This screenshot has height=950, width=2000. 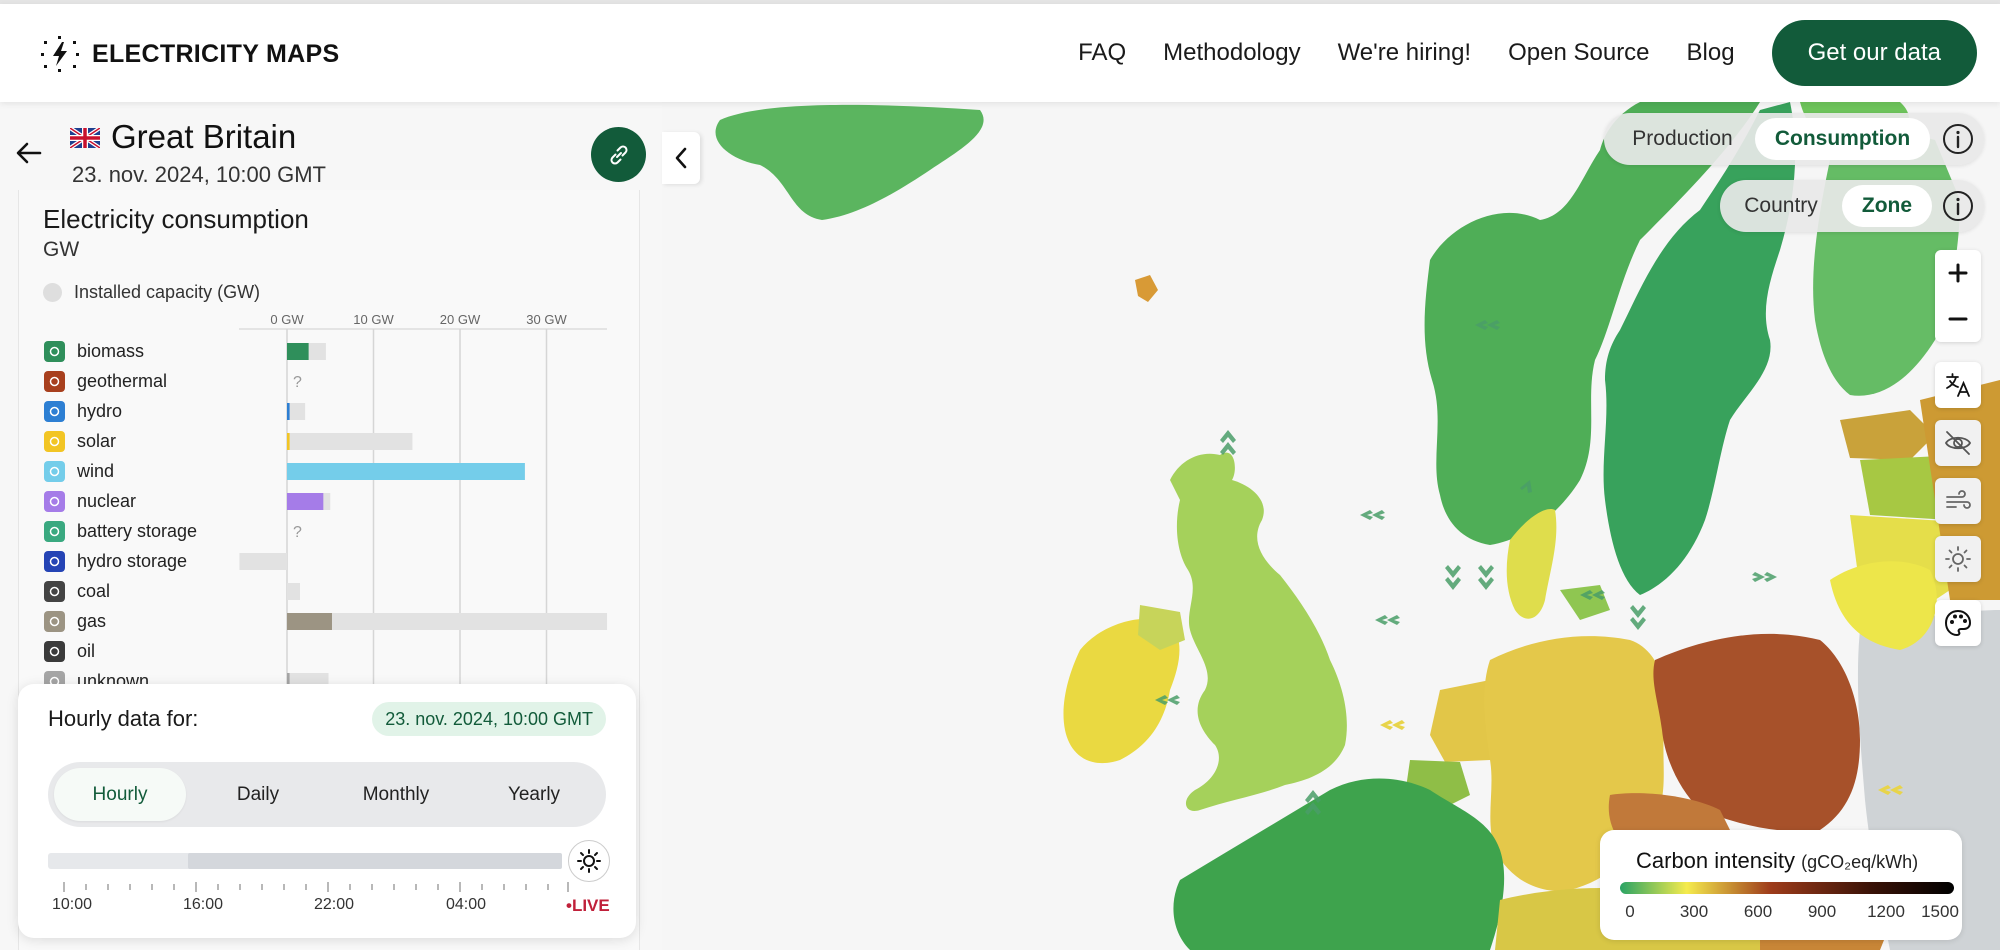 What do you see at coordinates (123, 718) in the screenshot?
I see `hourly-title: Hourly data for:` at bounding box center [123, 718].